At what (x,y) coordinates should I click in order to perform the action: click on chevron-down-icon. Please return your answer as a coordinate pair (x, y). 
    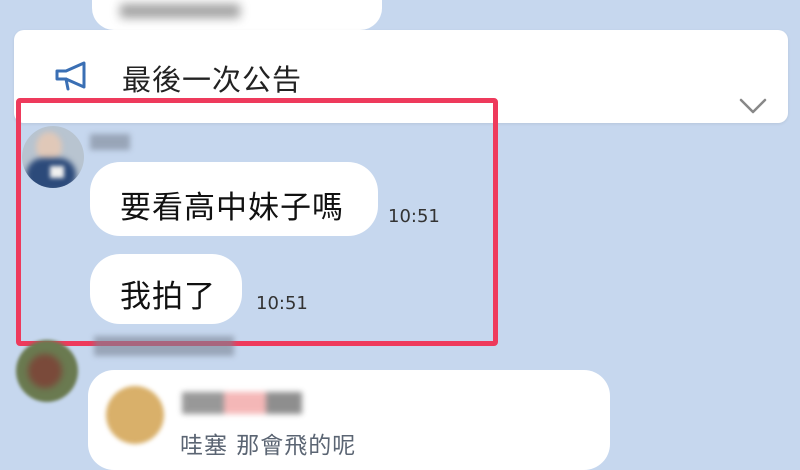
    Looking at the image, I should click on (753, 106).